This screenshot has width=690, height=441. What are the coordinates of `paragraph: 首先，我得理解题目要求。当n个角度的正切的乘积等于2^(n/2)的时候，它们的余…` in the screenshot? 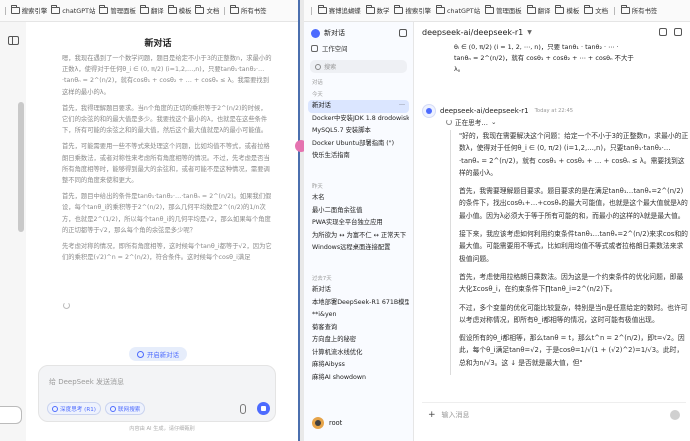 It's located at (165, 119).